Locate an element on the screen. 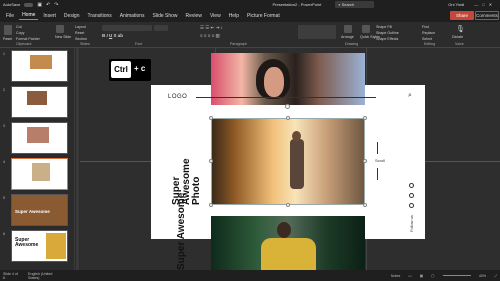 The width and height of the screenshot is (500, 281). paragraph-group-label: Paragraph is located at coordinates (238, 44).